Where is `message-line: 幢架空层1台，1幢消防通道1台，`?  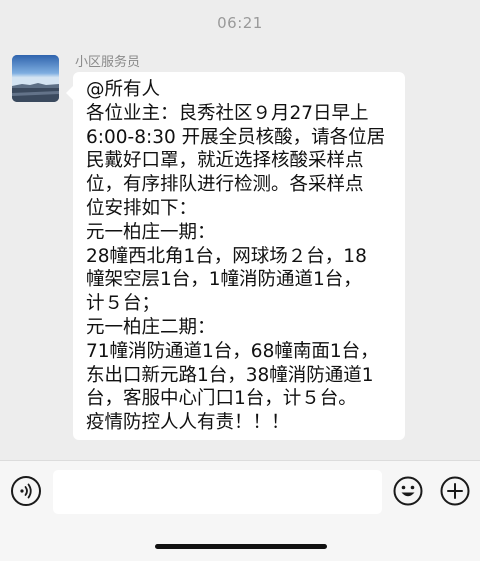 message-line: 幢架空层1台，1幢消防通道1台， is located at coordinates (224, 280).